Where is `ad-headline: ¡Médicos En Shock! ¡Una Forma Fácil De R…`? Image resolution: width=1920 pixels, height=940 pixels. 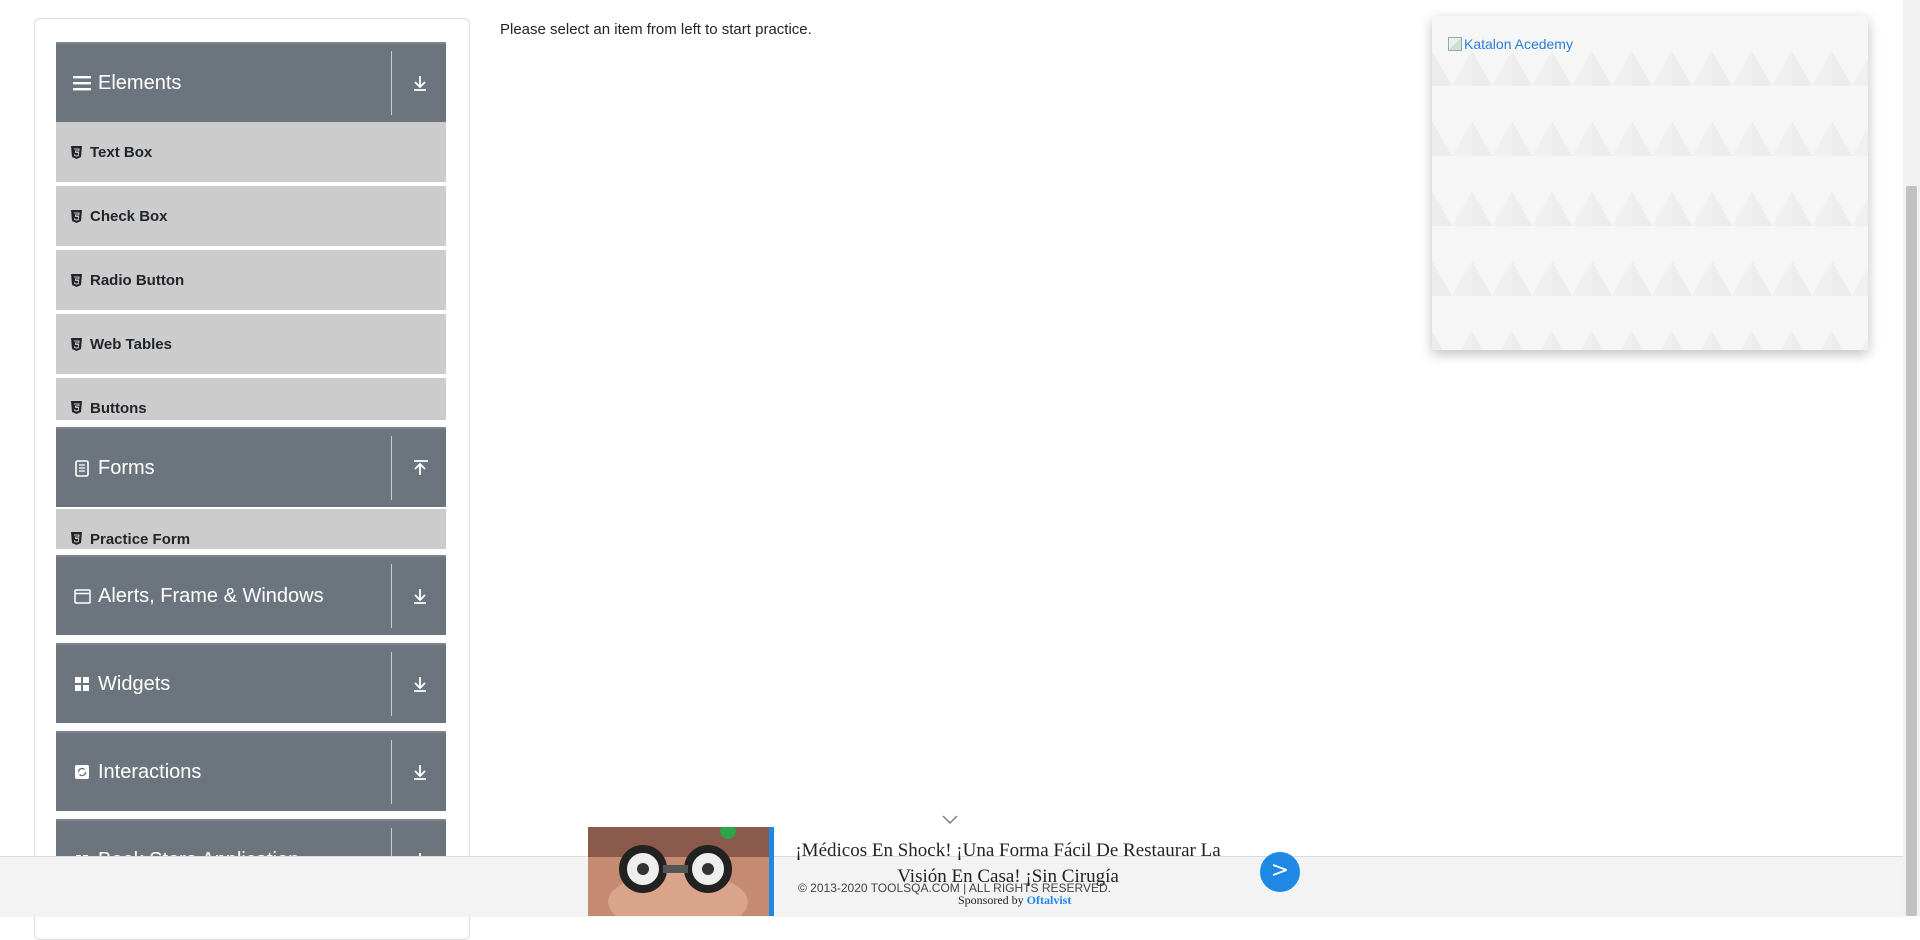 ad-headline: ¡Médicos En Shock! ¡Una Forma Fácil De R… is located at coordinates (1008, 864).